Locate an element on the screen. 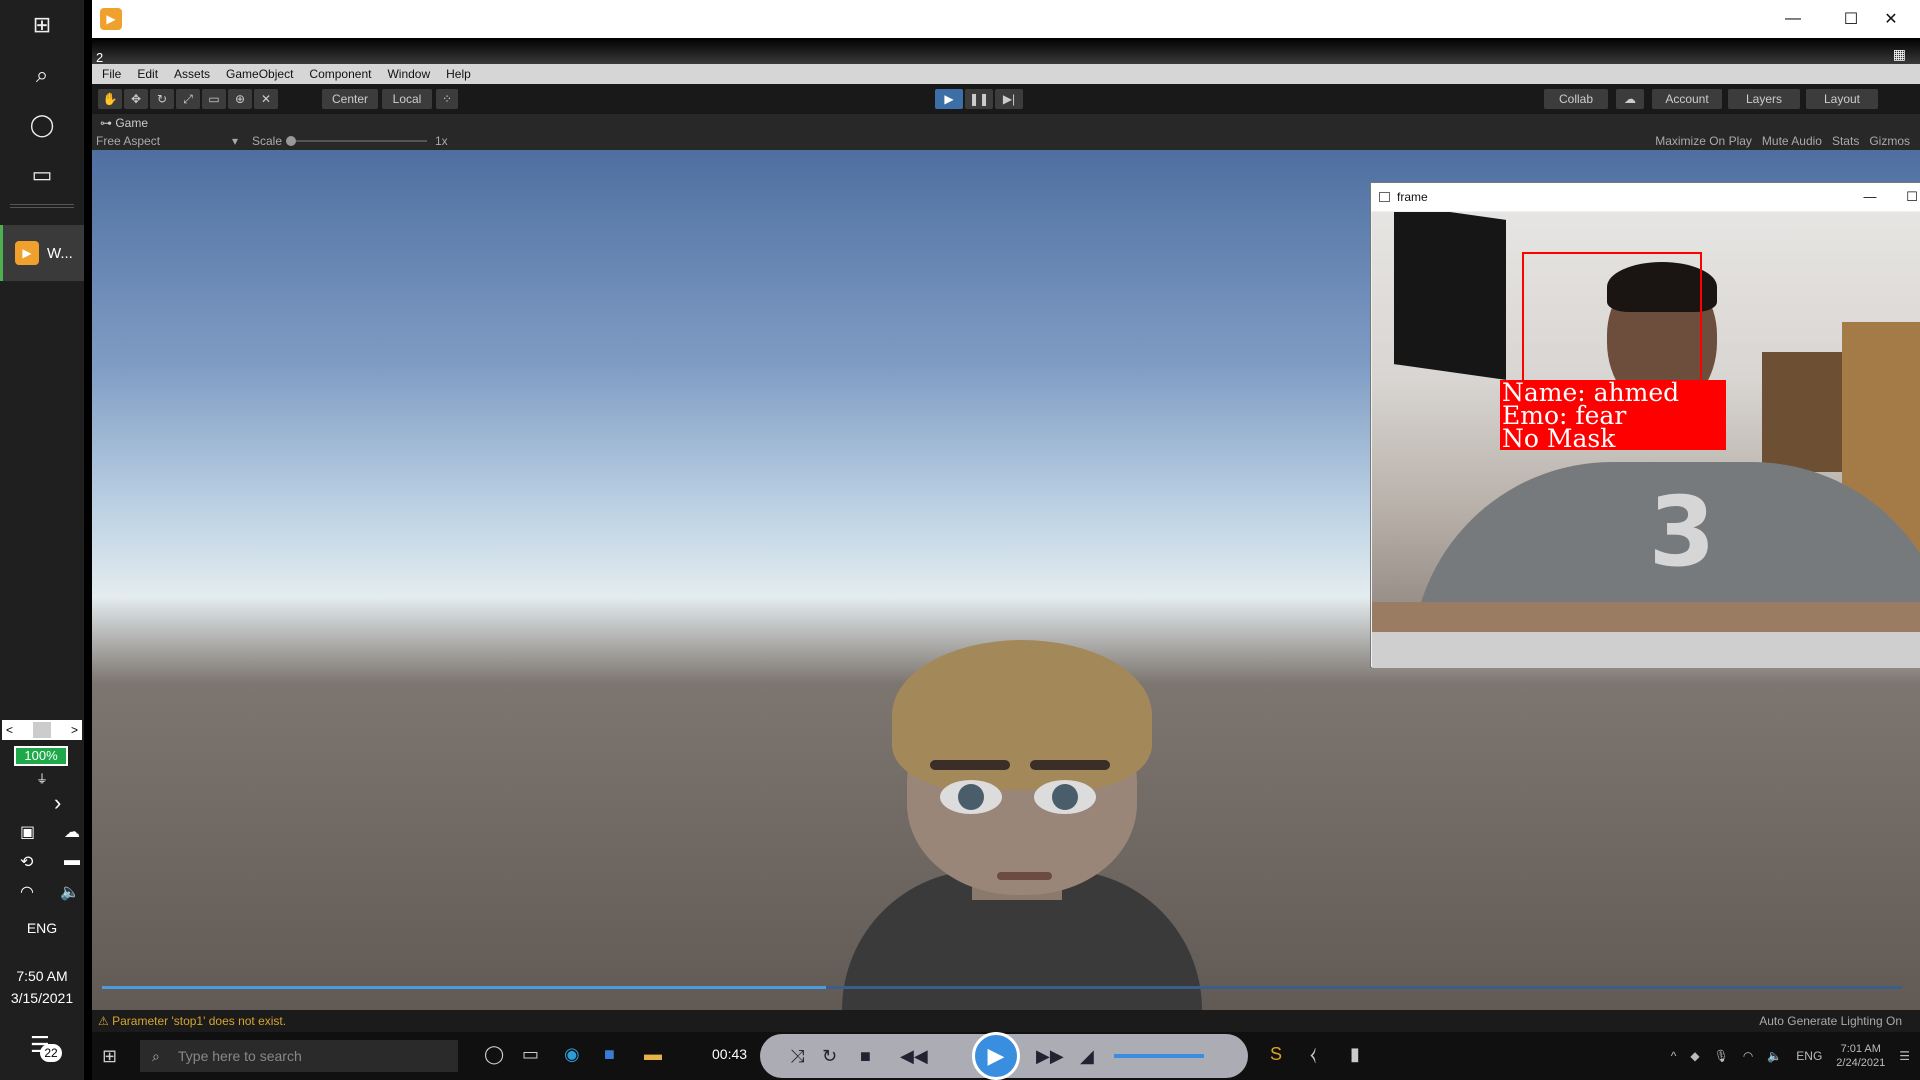 This screenshot has width=1920, height=1080. scale-slider-knob is located at coordinates (291, 141).